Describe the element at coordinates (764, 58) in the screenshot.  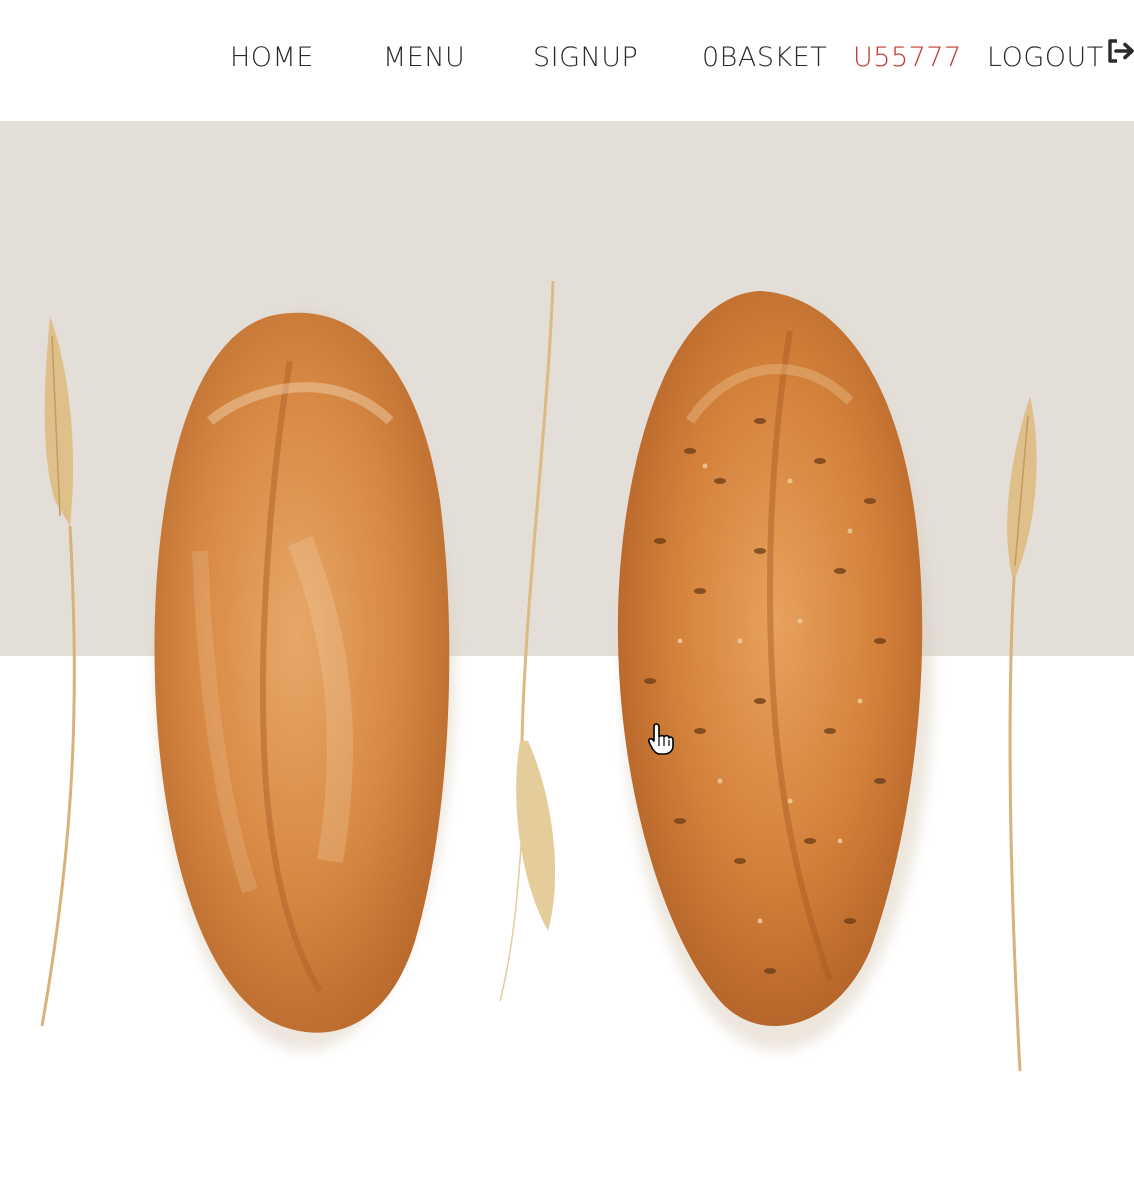
I see `nav-basket-link: 0BASKET` at that location.